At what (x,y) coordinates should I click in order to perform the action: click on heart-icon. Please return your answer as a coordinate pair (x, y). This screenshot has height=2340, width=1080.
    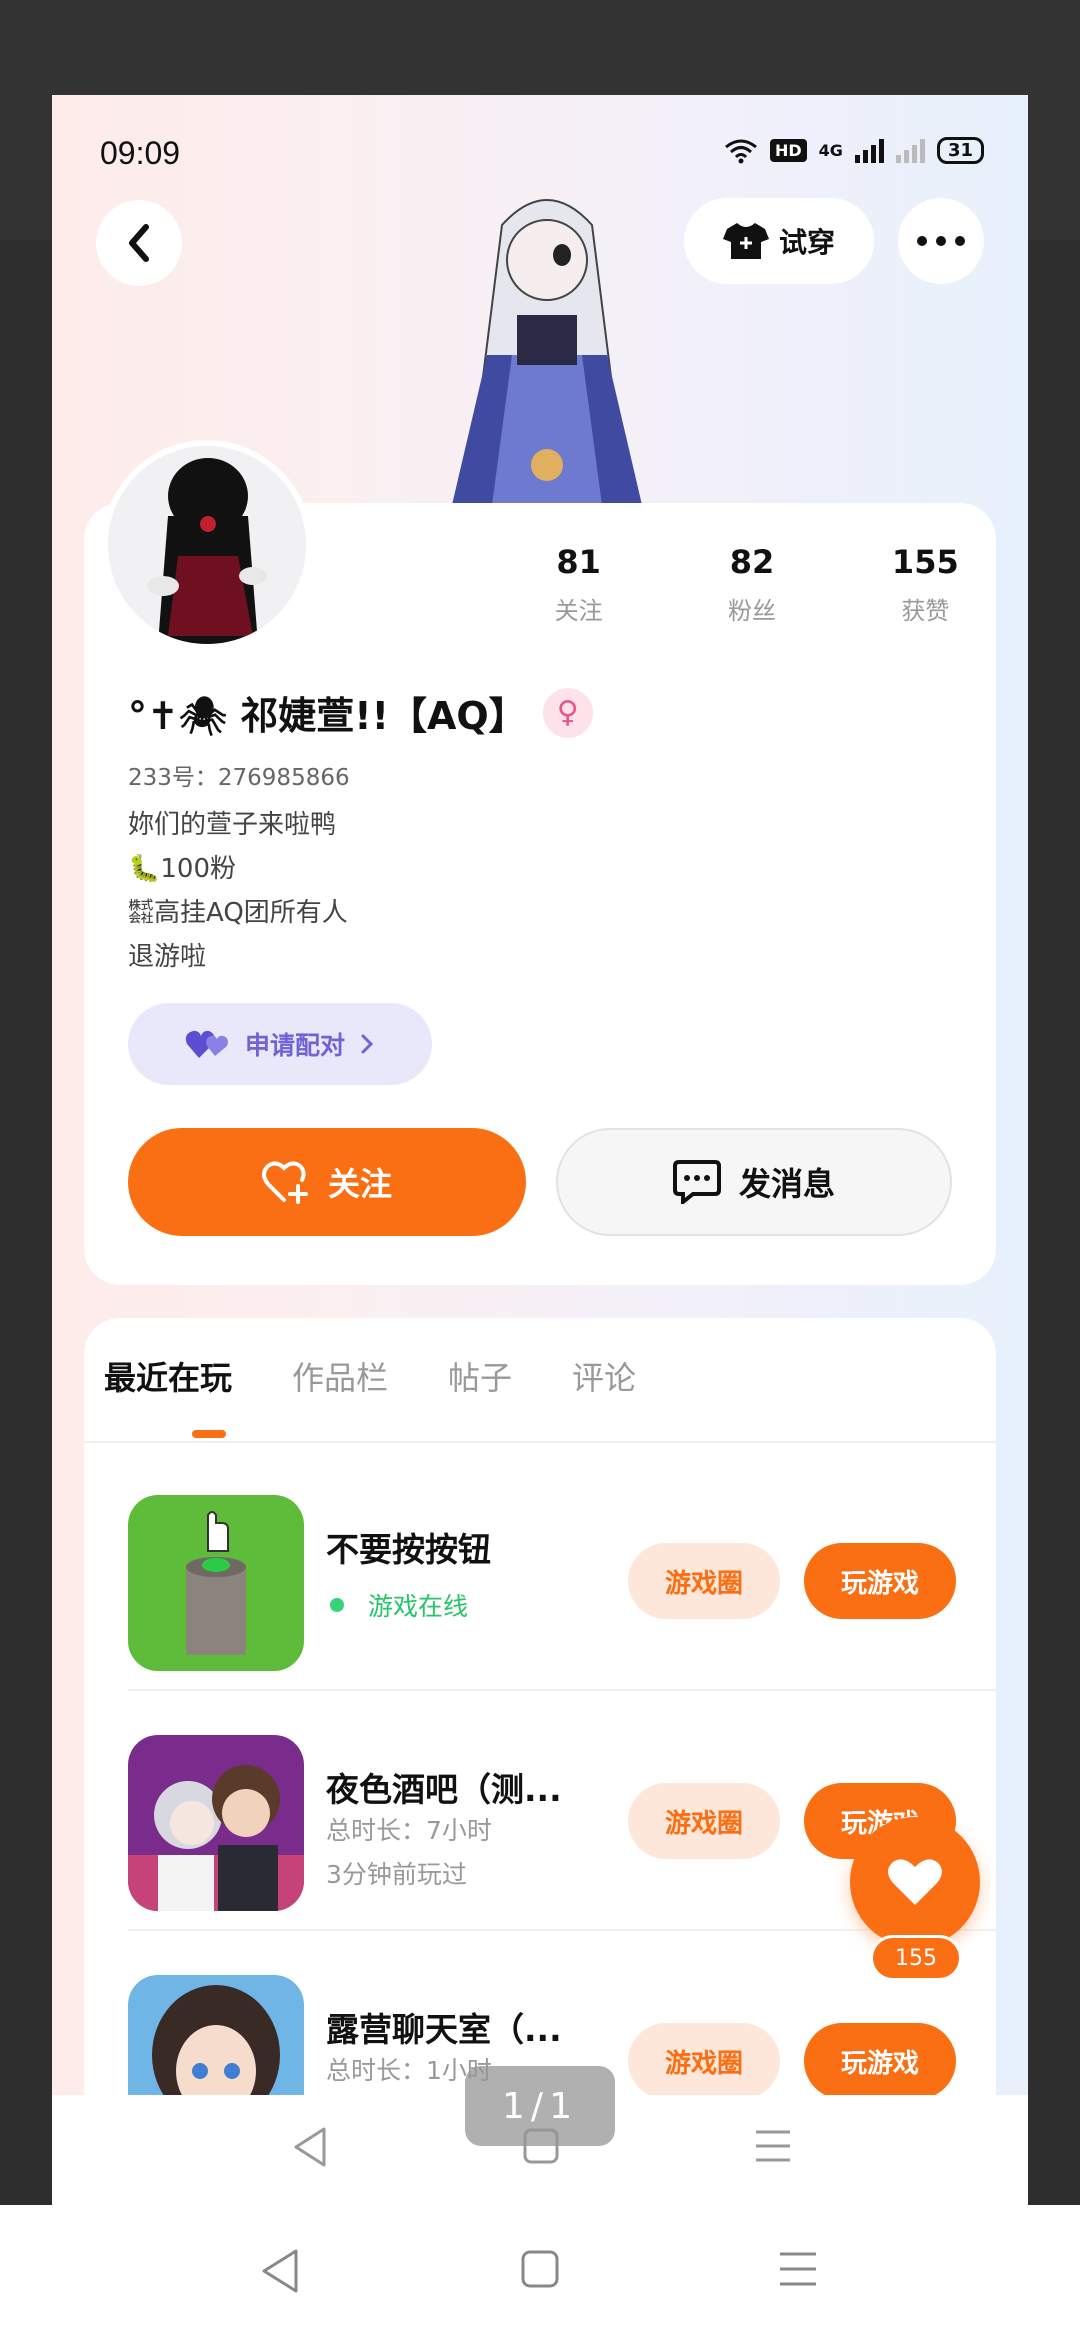
    Looking at the image, I should click on (915, 1882).